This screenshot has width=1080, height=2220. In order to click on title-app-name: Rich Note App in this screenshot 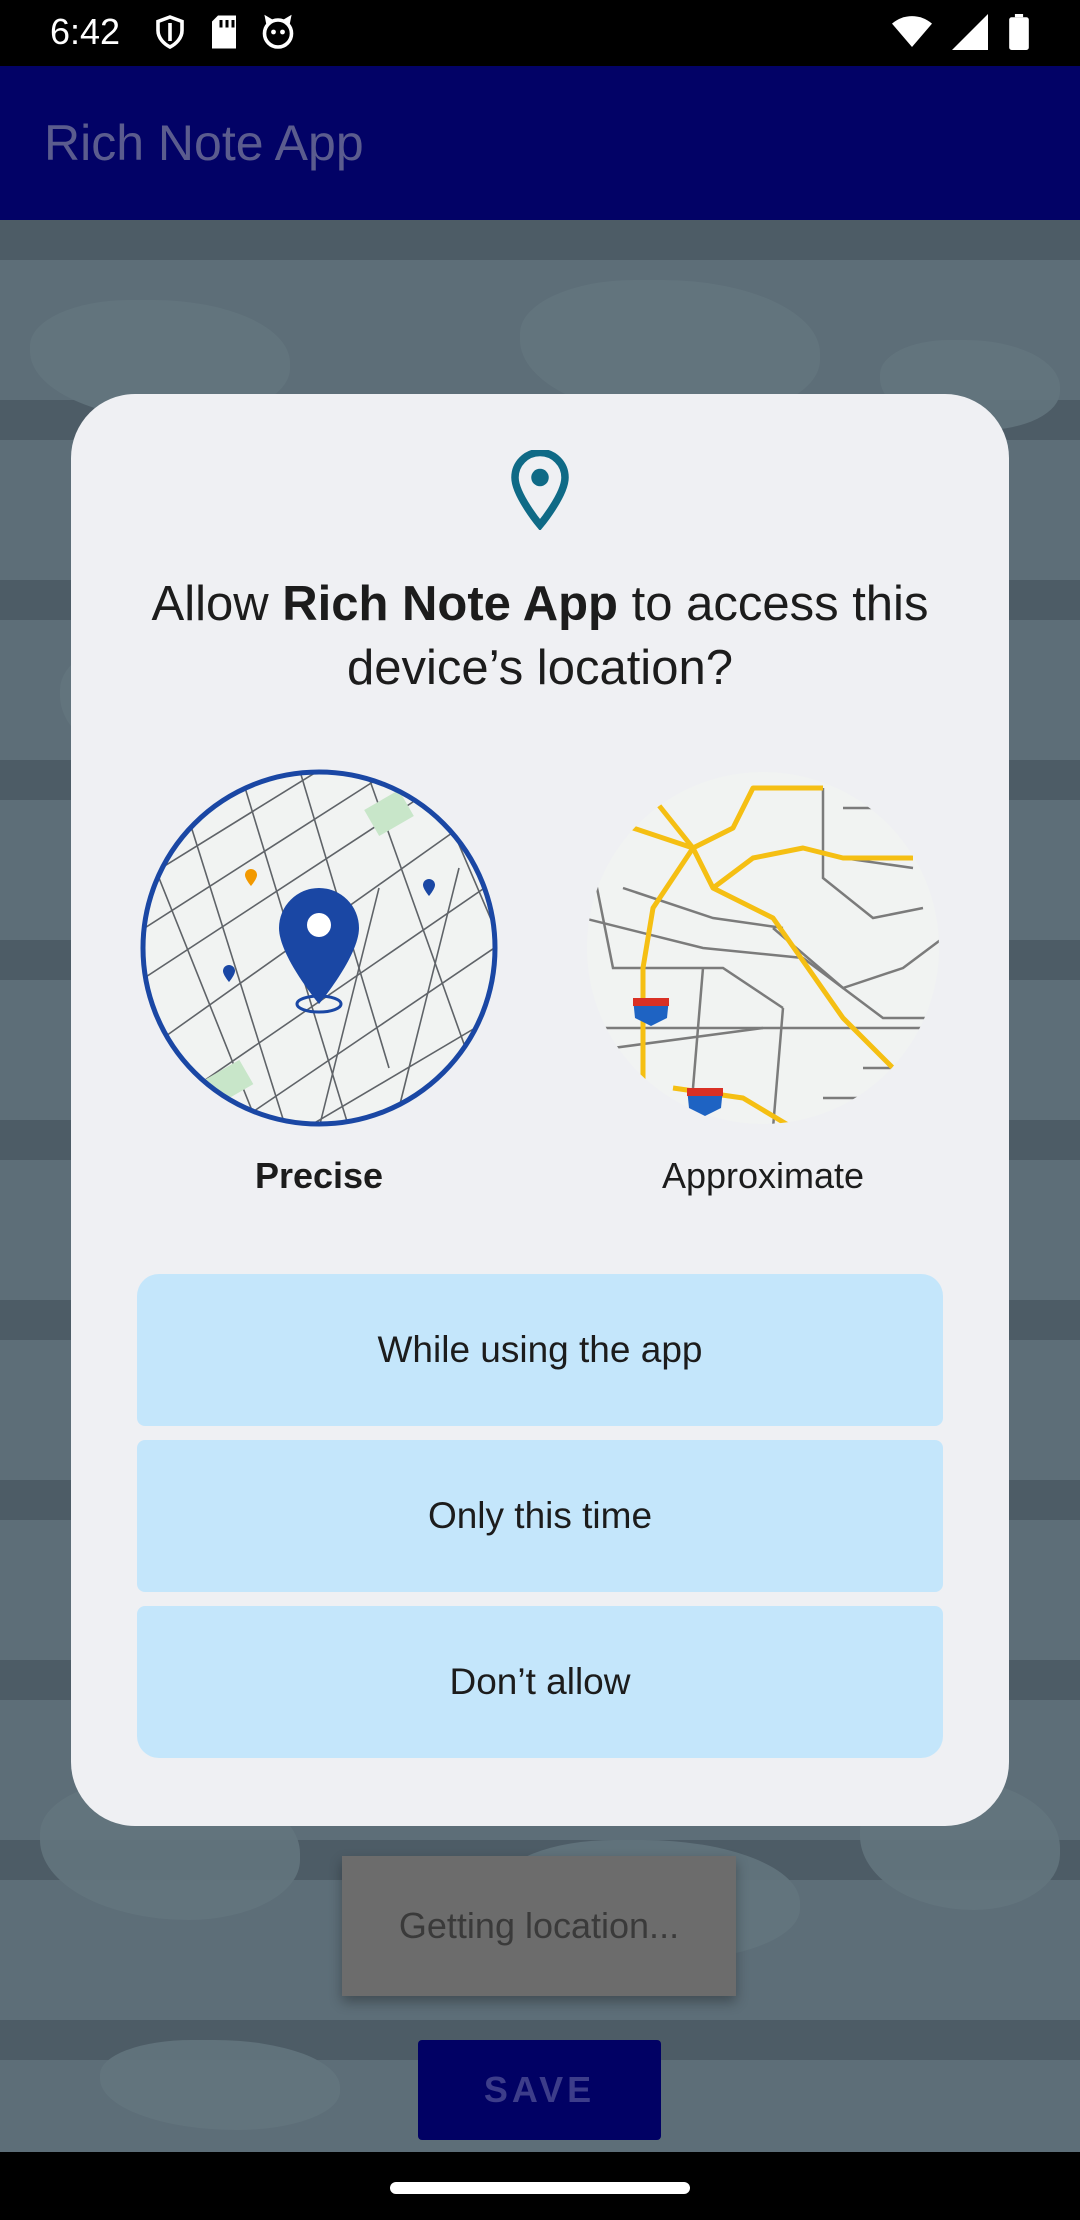, I will do `click(450, 604)`.